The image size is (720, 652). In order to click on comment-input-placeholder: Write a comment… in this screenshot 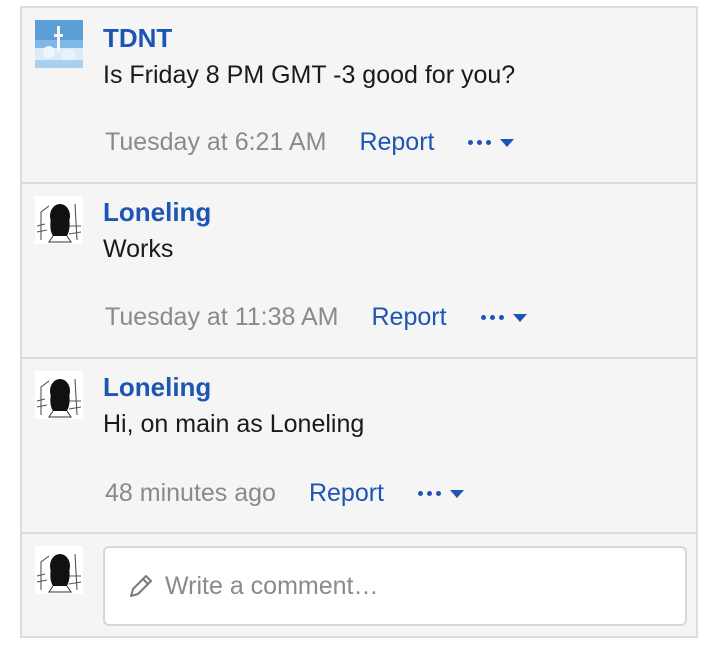, I will do `click(272, 585)`.